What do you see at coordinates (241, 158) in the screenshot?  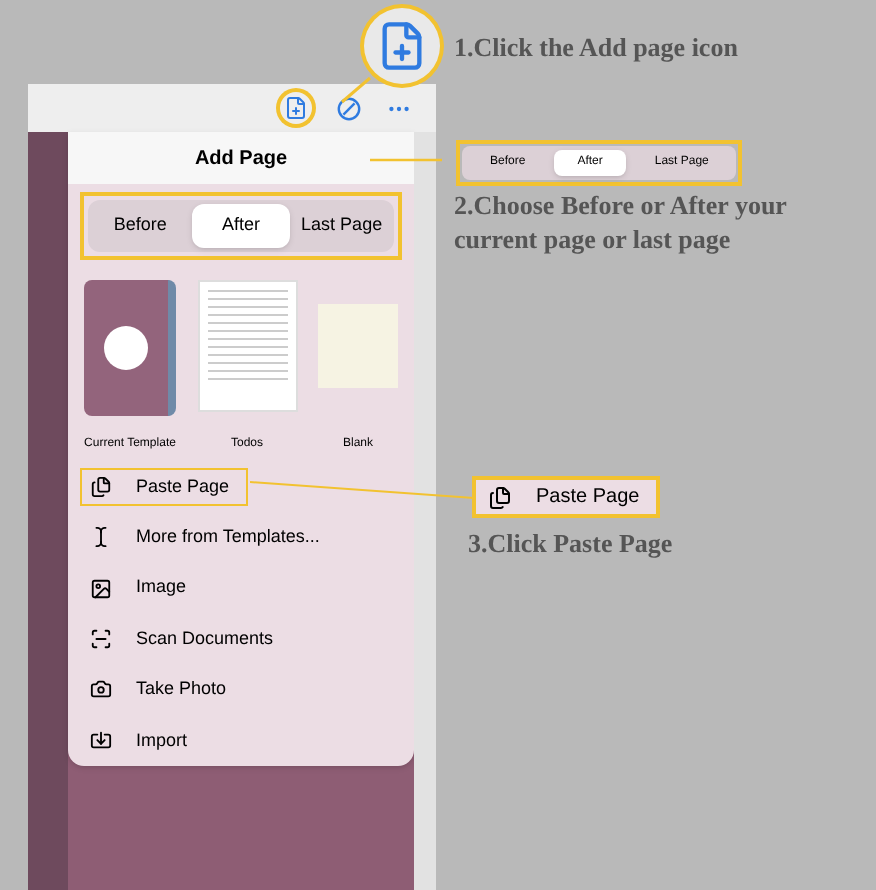 I see `popover-title: Add Page` at bounding box center [241, 158].